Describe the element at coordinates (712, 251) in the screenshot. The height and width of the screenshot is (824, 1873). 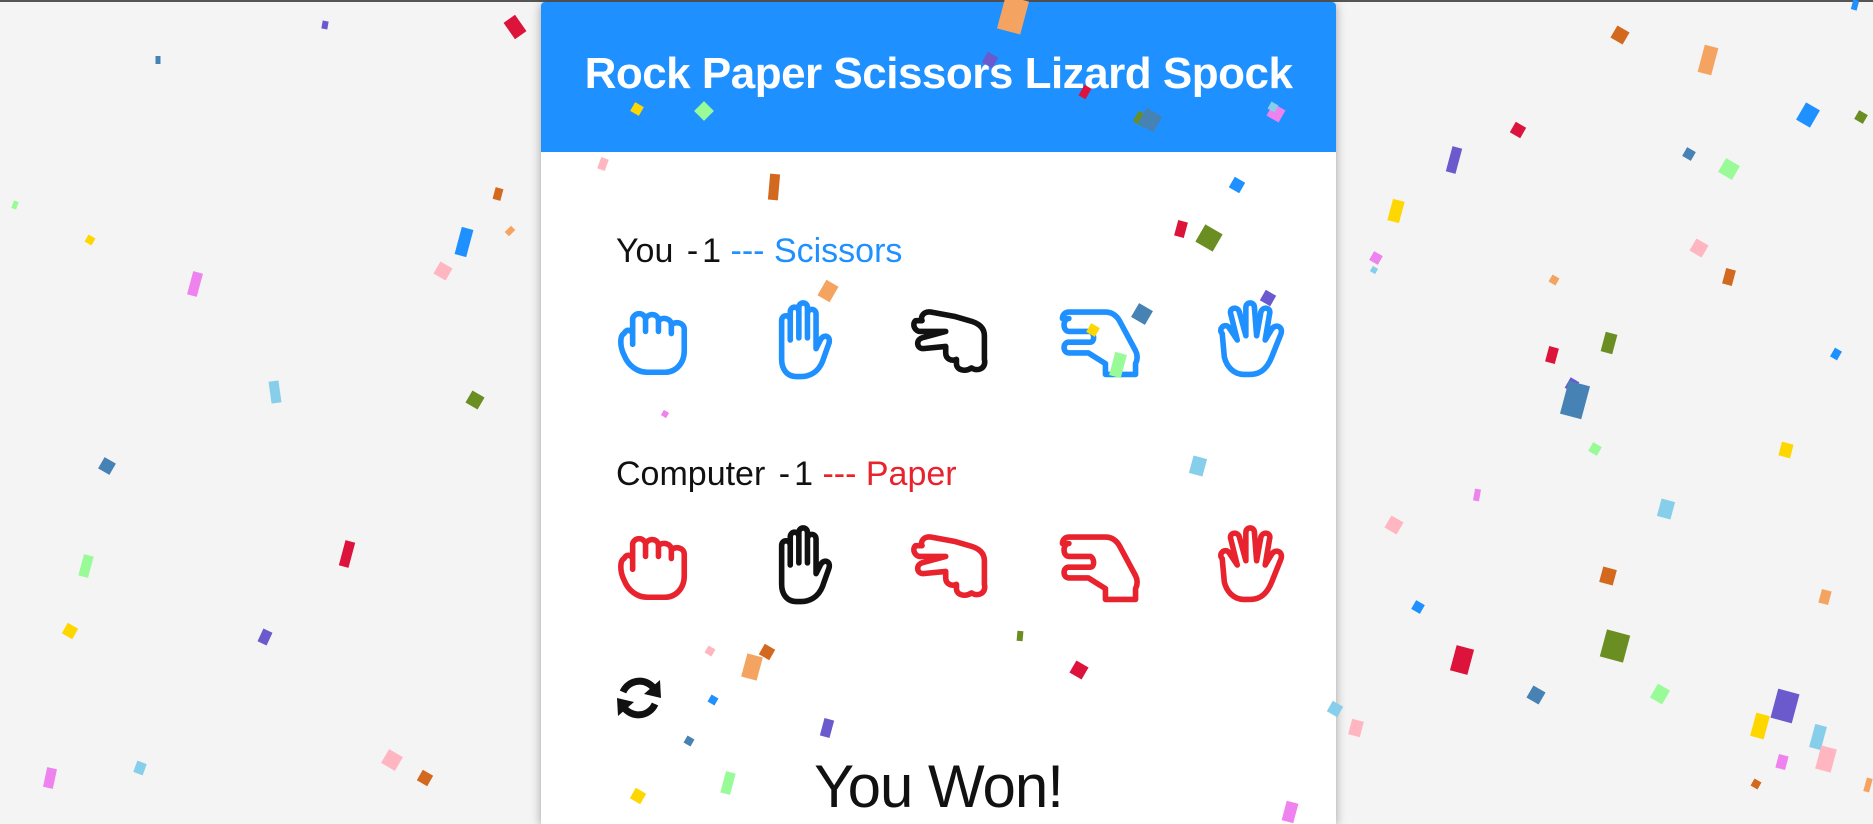
I see `player-score: 1` at that location.